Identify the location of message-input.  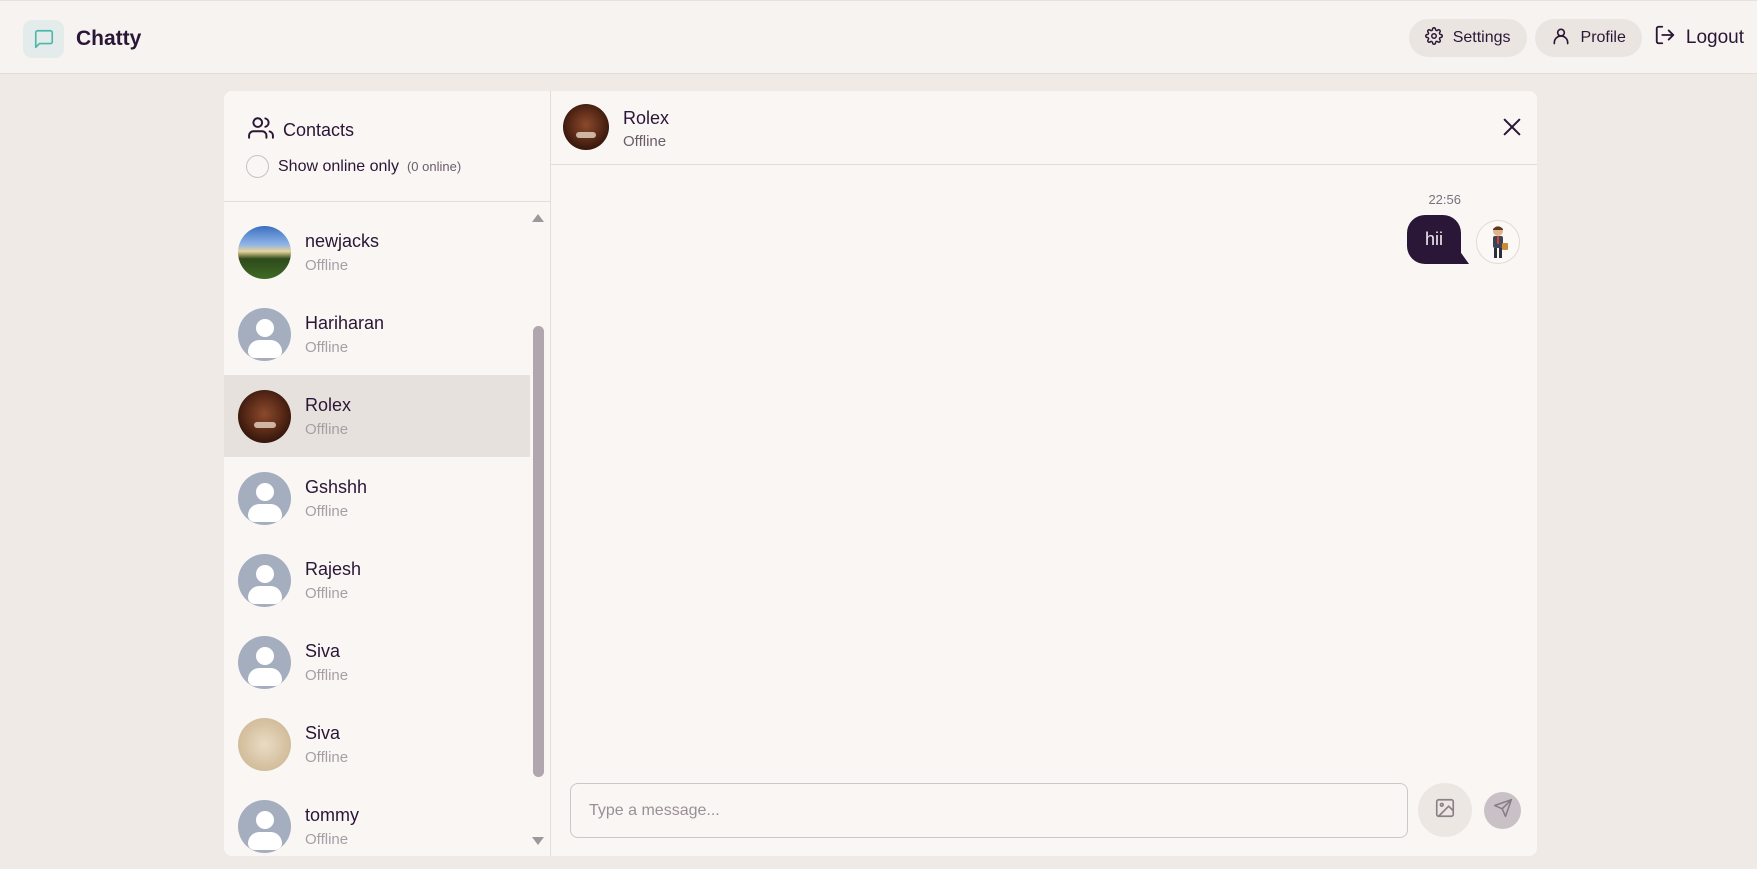
(989, 810).